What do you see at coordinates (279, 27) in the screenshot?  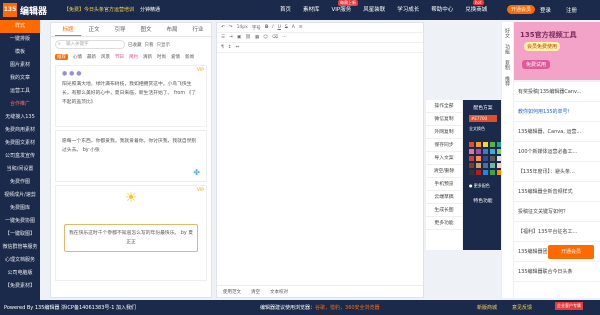 I see `underline-icon: U` at bounding box center [279, 27].